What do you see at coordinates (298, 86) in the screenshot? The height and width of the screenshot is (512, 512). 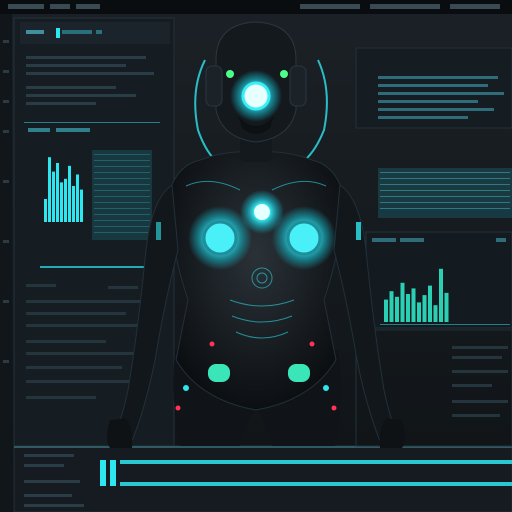 I see `headphone-right` at bounding box center [298, 86].